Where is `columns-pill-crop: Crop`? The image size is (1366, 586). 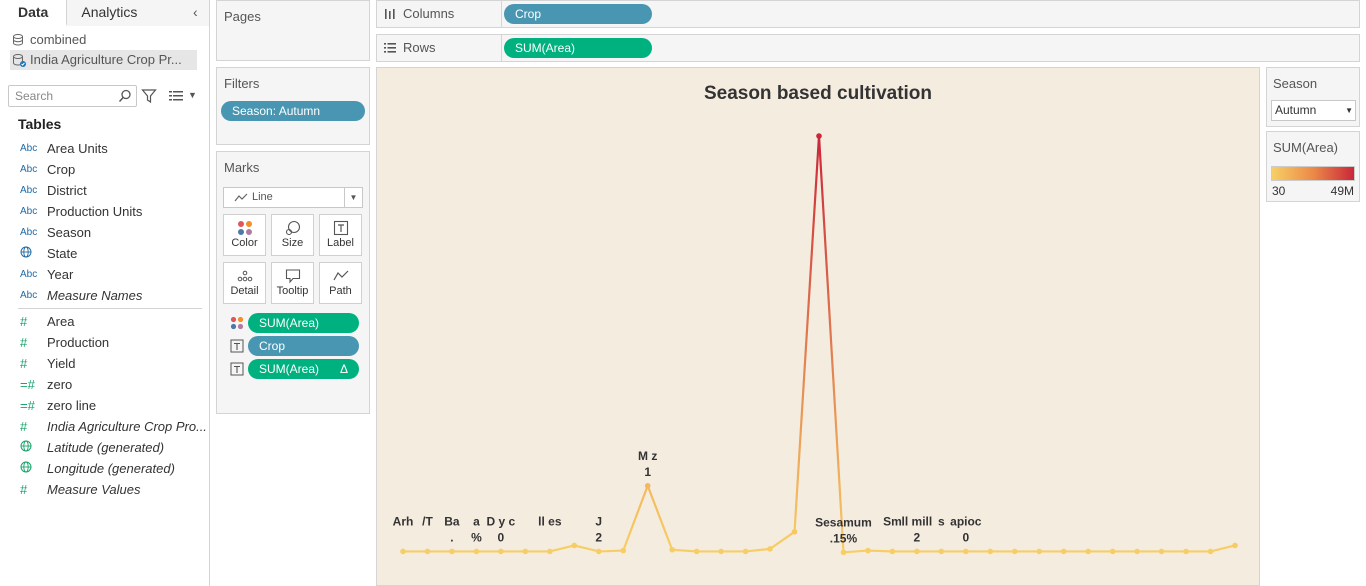
columns-pill-crop: Crop is located at coordinates (578, 14).